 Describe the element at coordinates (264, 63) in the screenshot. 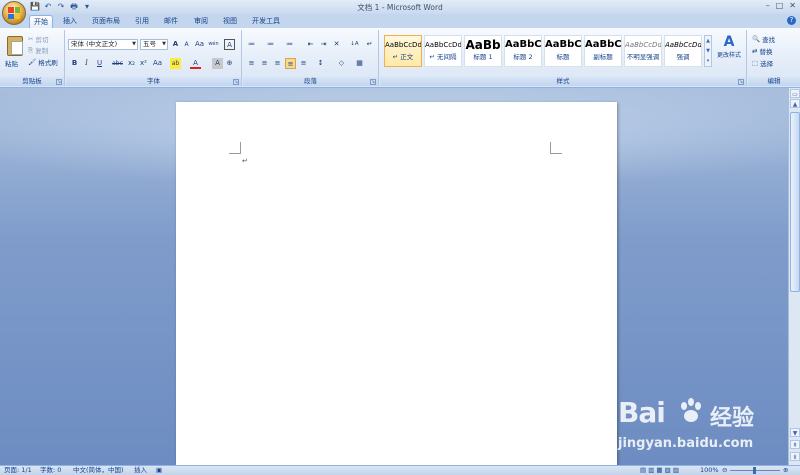

I see `align-center-icon: ≡` at that location.